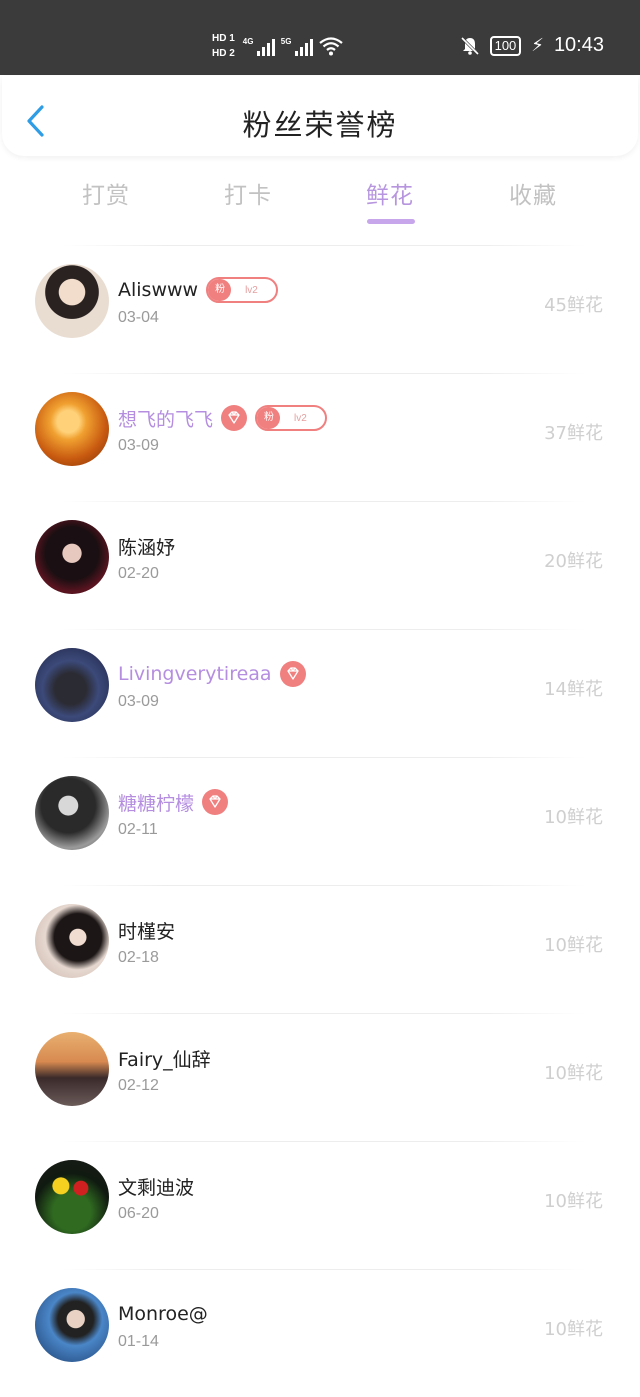 This screenshot has height=1397, width=640. I want to click on flower-count: 37鲜花, so click(573, 433).